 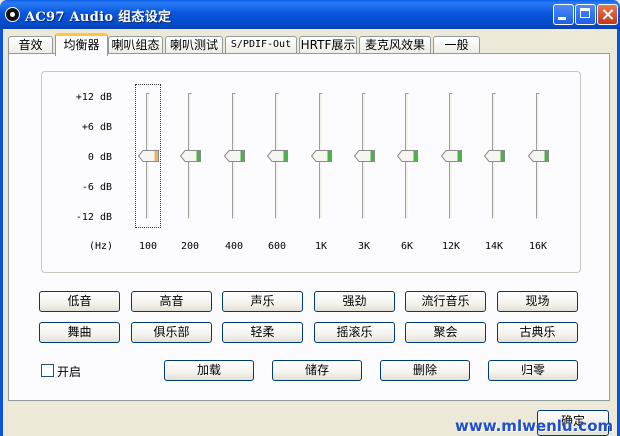 What do you see at coordinates (494, 156) in the screenshot?
I see `eq-slider-thumb-14K` at bounding box center [494, 156].